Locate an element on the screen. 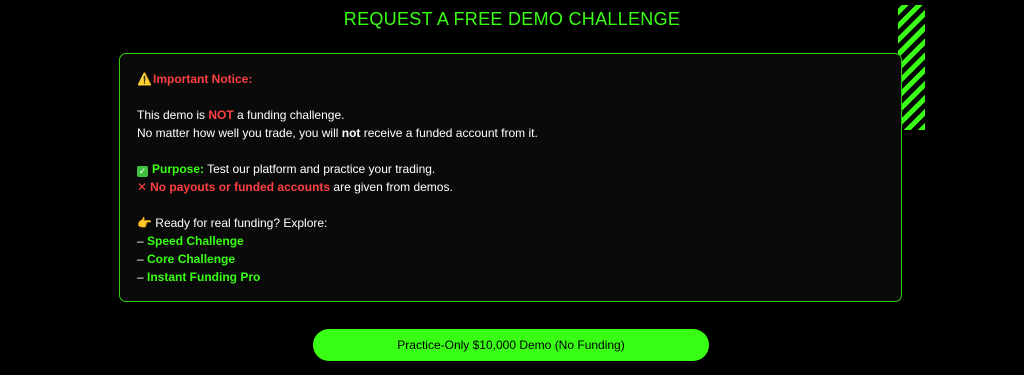 The width and height of the screenshot is (1024, 375). list-item-instant-funding-pro: – Instant Funding Pro is located at coordinates (198, 277).